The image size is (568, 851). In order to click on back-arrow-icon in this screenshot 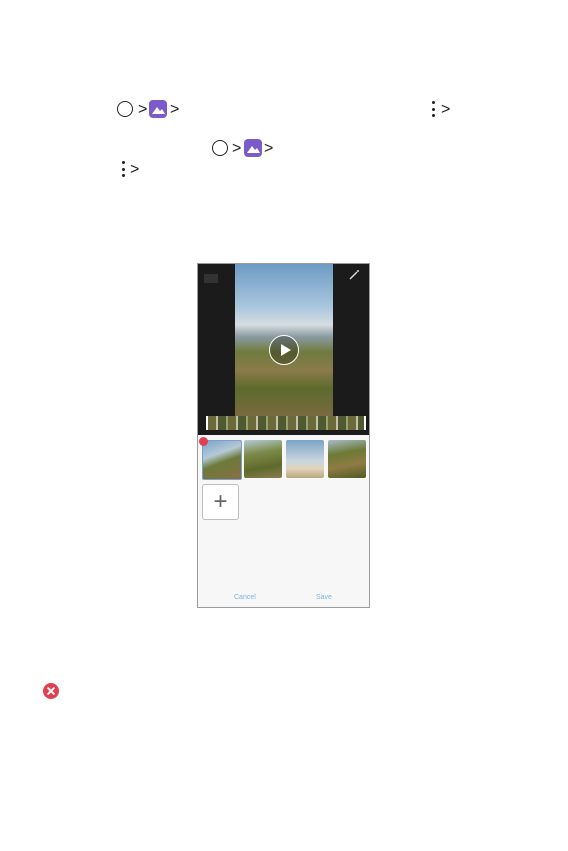, I will do `click(211, 278)`.